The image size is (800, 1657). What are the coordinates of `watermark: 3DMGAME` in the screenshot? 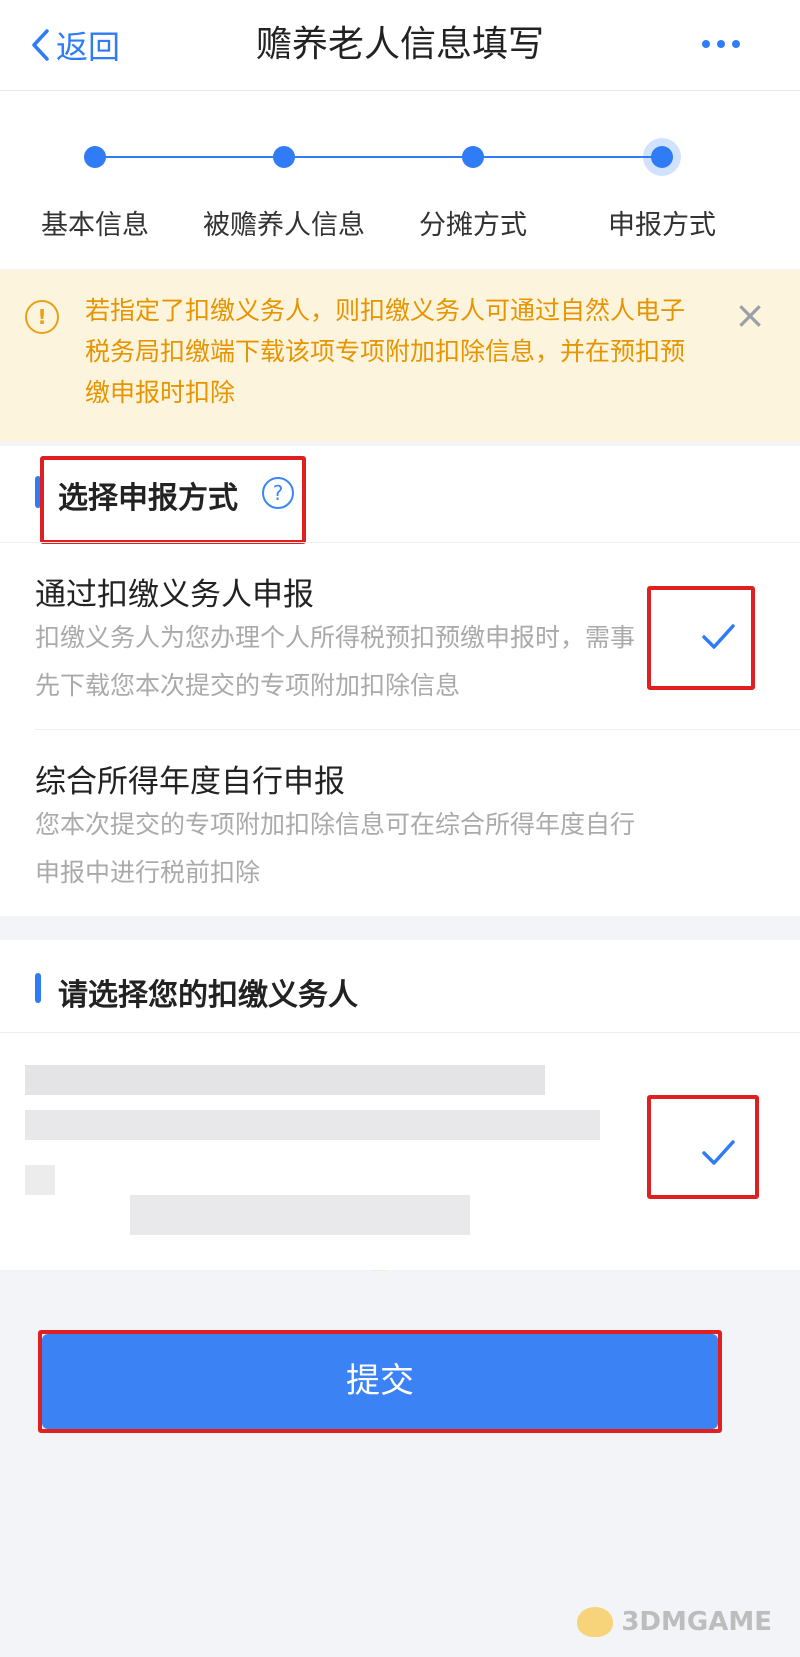 It's located at (674, 1622).